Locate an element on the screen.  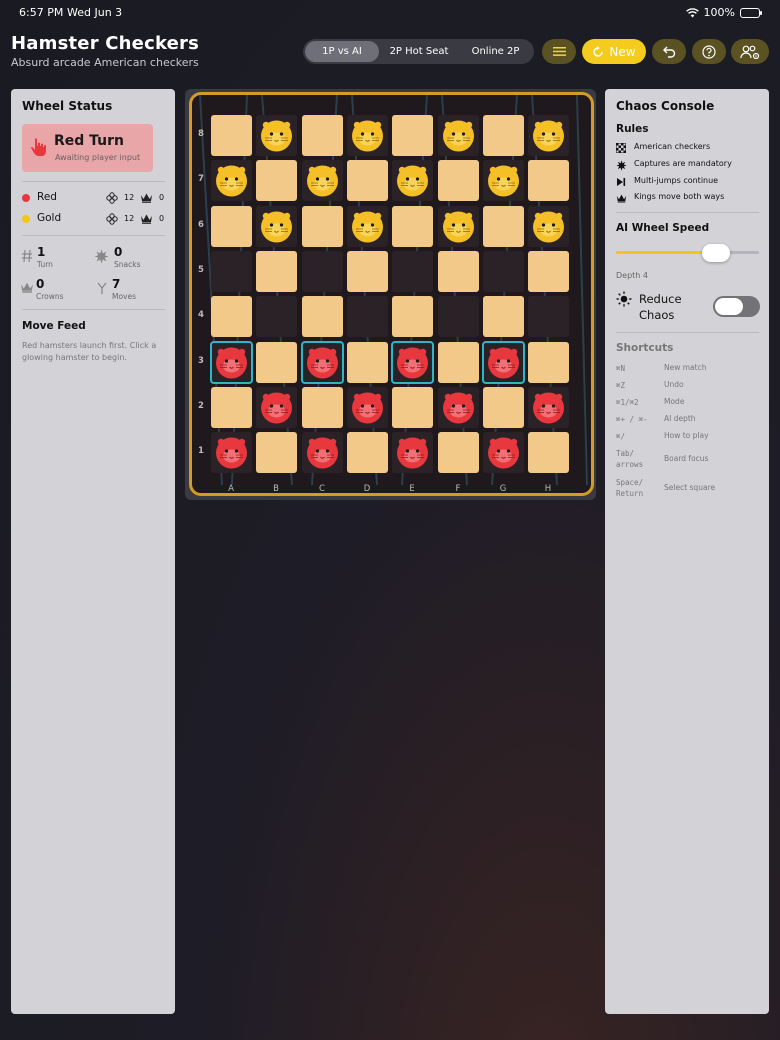
board-square-e8 is located at coordinates (412, 135).